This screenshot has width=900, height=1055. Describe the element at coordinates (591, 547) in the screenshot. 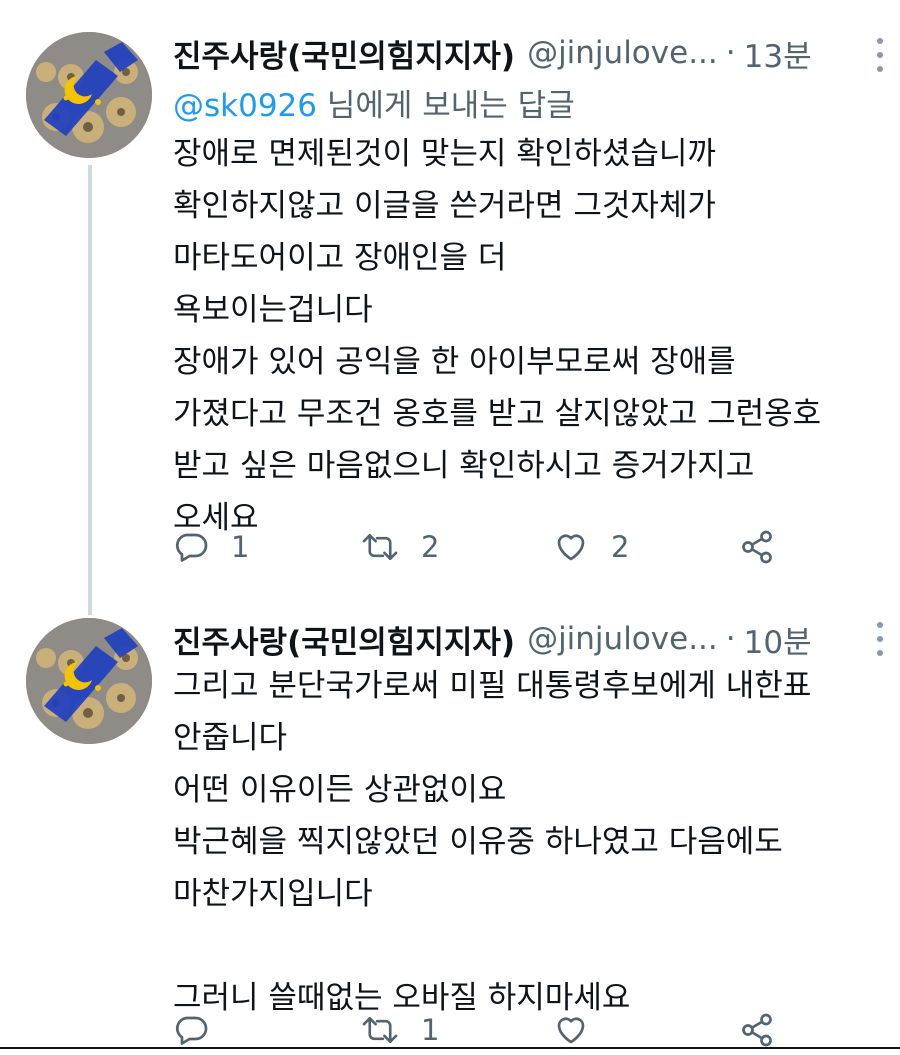

I see `like-button: 2` at that location.